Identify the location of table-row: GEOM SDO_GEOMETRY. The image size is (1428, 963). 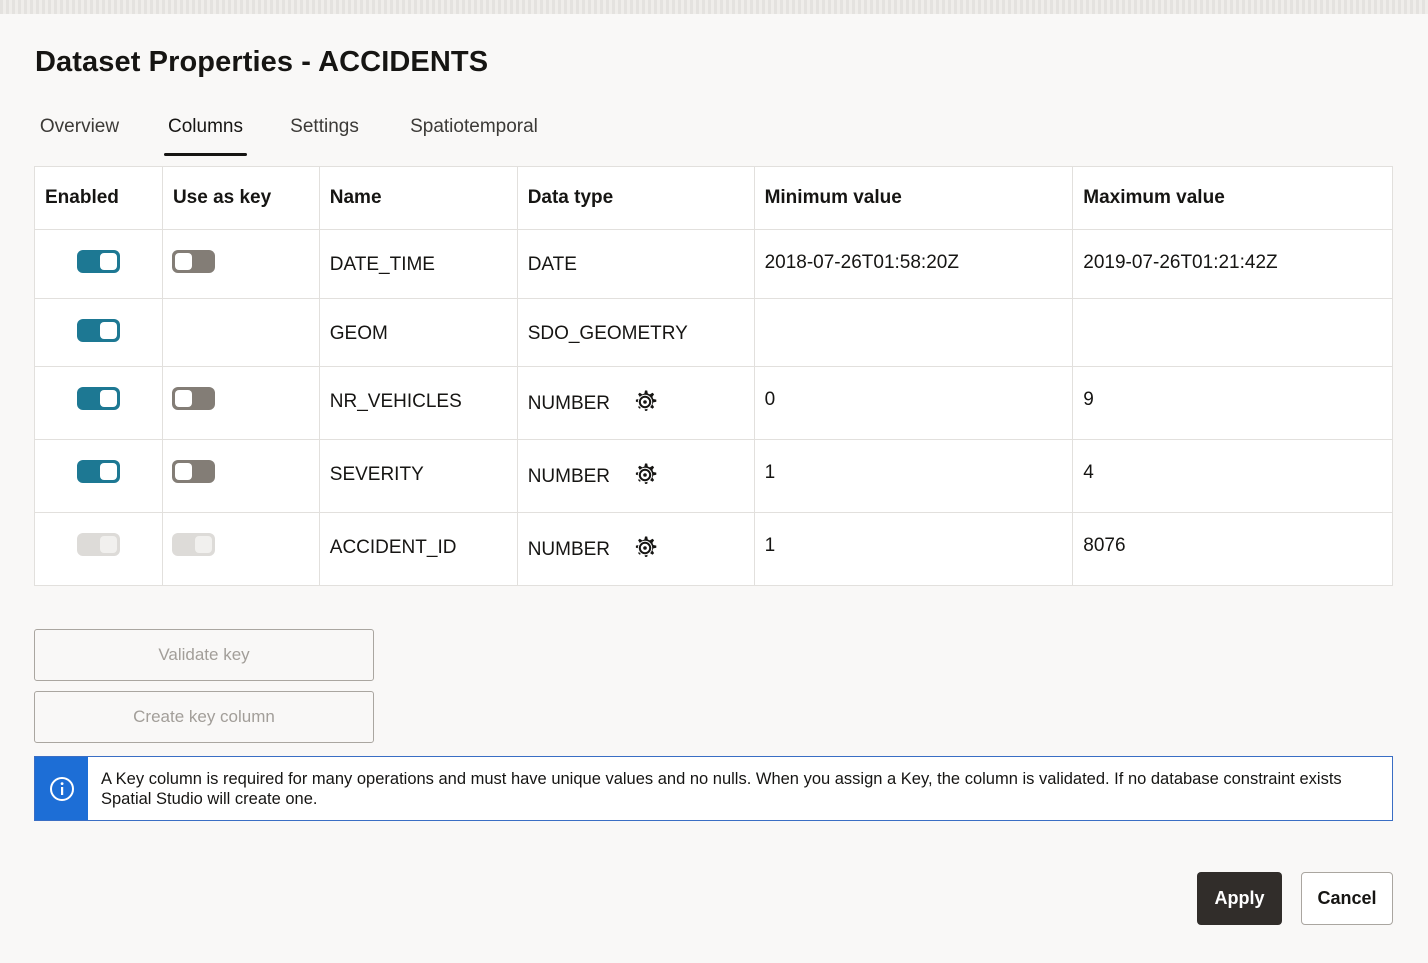
(713, 332).